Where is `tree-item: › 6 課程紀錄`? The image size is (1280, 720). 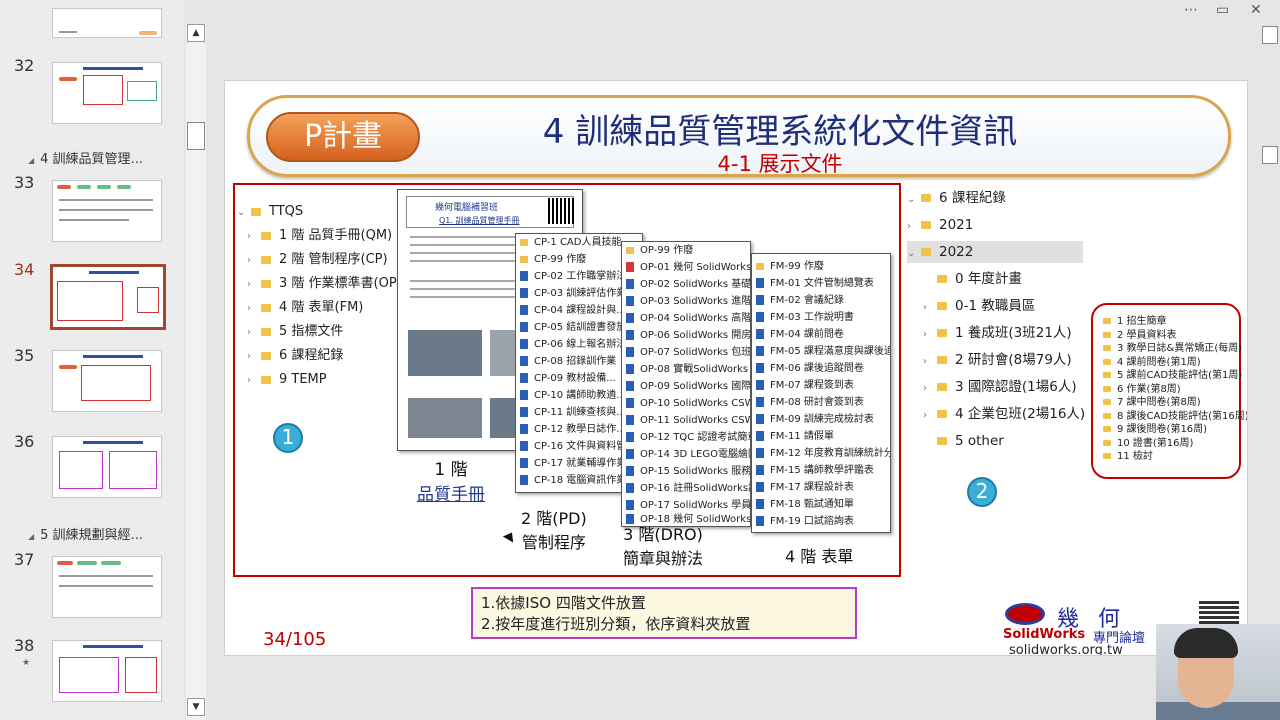
tree-item: › 6 課程紀錄 is located at coordinates (295, 356).